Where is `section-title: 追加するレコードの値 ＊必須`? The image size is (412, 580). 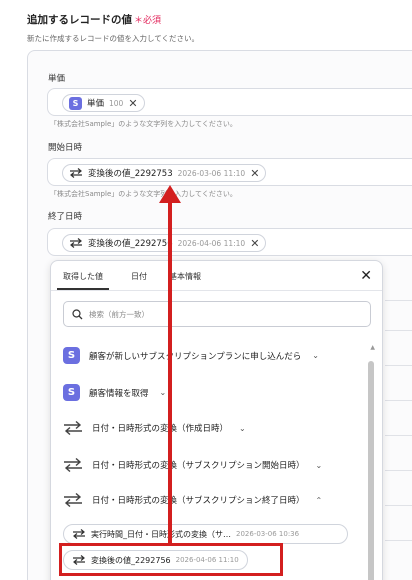 section-title: 追加するレコードの値 ＊必須 is located at coordinates (94, 19).